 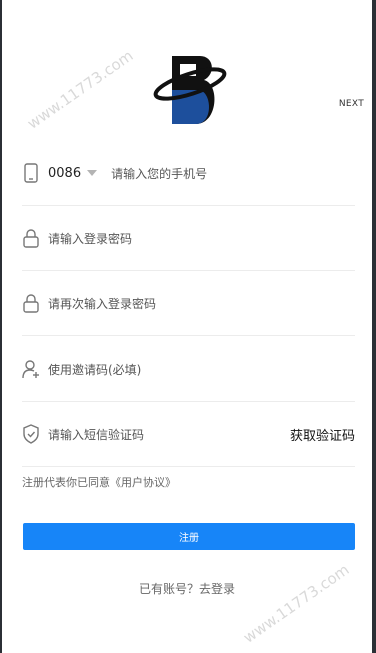 What do you see at coordinates (188, 434) in the screenshot?
I see `sms-code-field: 请输入短信验证码 获取验证码` at bounding box center [188, 434].